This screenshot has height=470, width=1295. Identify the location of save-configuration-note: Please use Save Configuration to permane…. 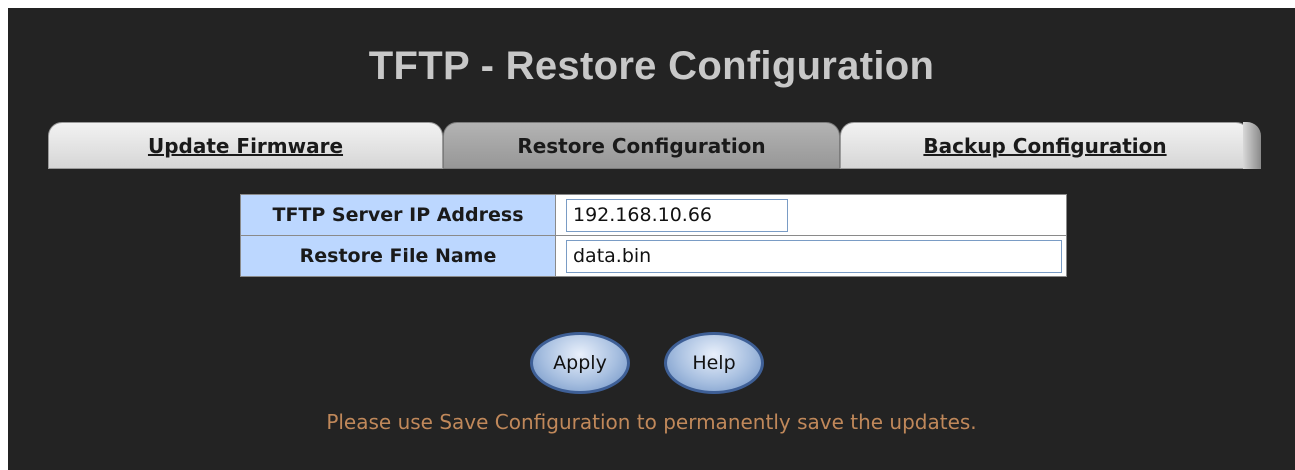
(651, 422).